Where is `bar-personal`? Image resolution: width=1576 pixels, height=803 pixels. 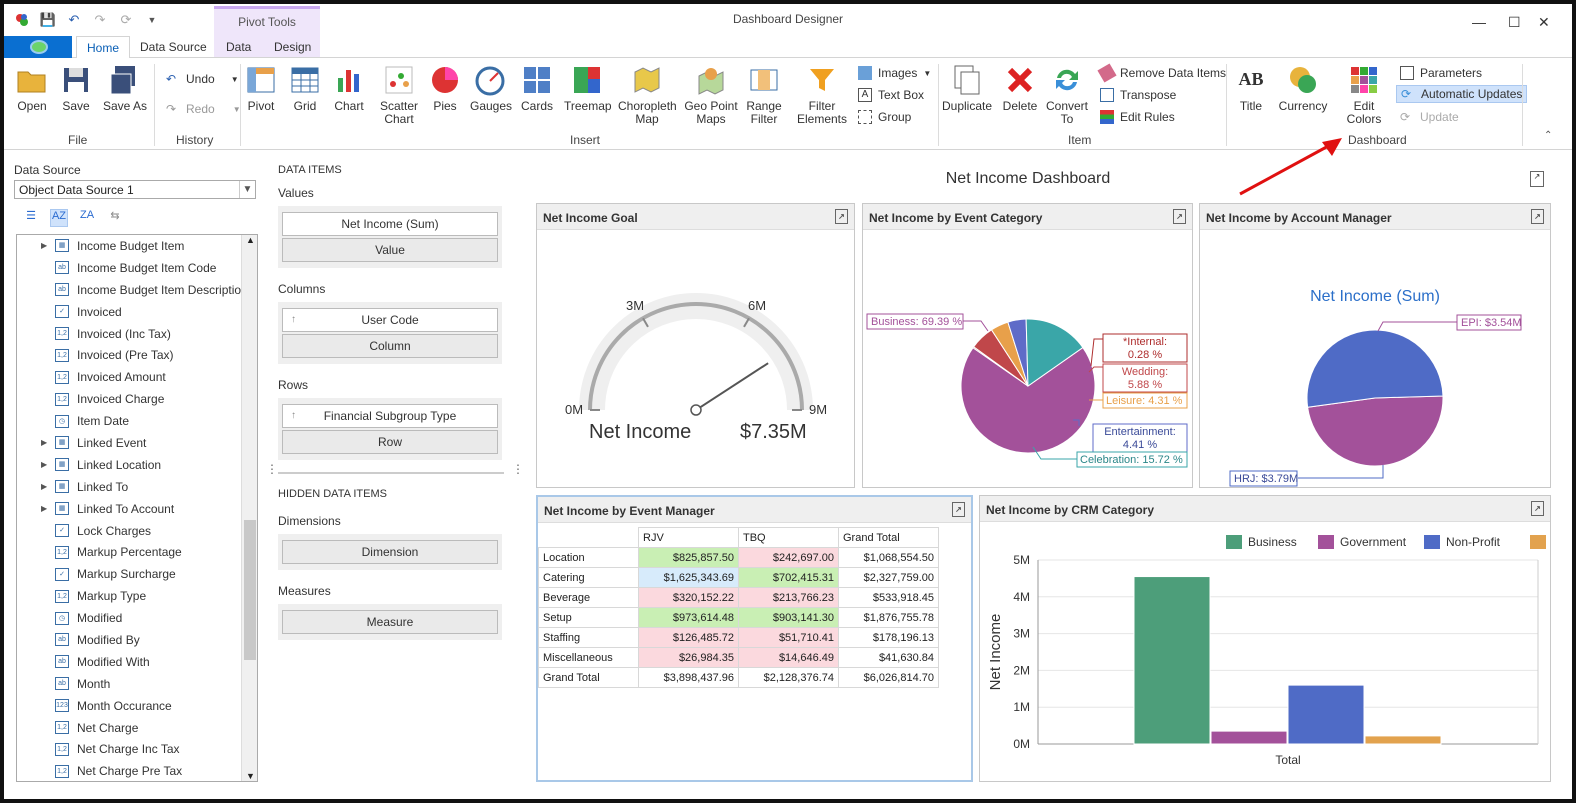
bar-personal is located at coordinates (1403, 740).